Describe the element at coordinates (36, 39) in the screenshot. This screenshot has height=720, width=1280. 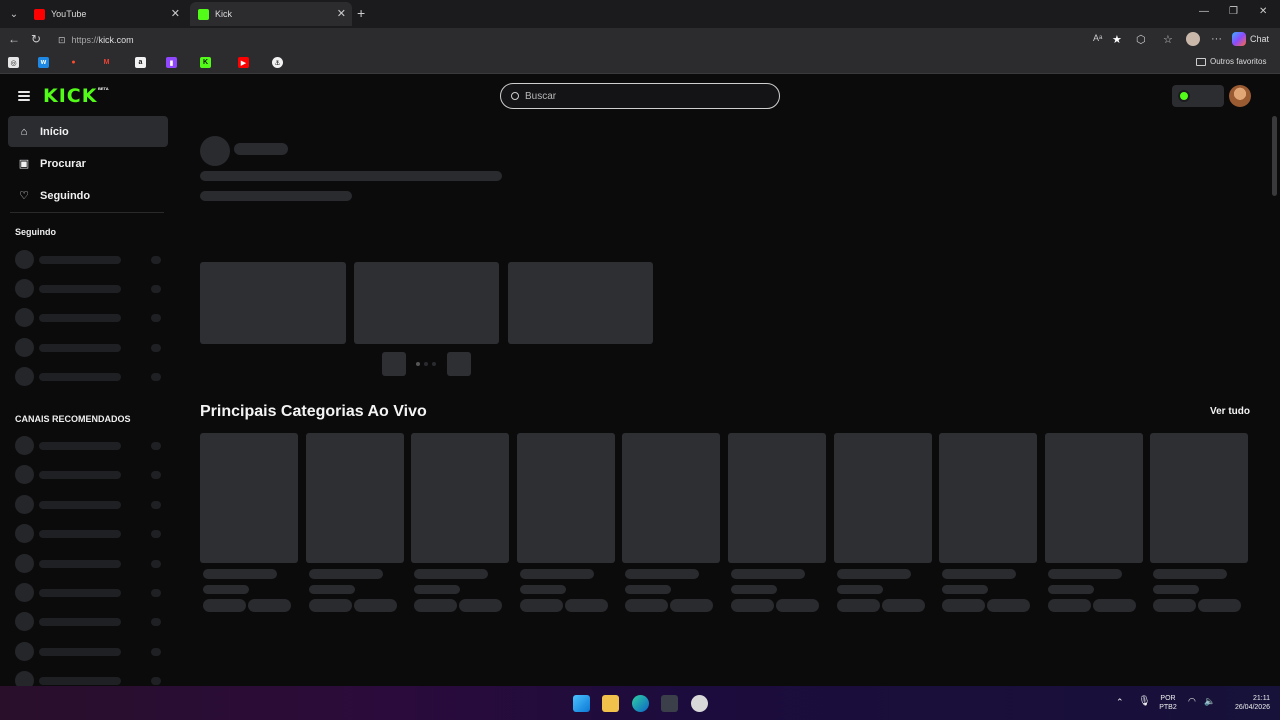
I see `reload-icon: ↻` at that location.